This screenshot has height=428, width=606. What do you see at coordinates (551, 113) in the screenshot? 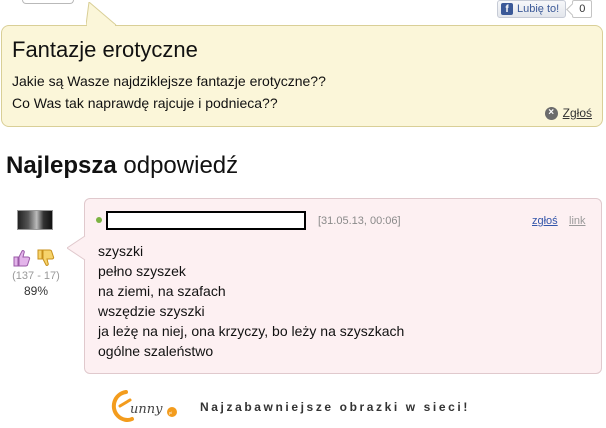
I see `close-circle-icon: ×` at bounding box center [551, 113].